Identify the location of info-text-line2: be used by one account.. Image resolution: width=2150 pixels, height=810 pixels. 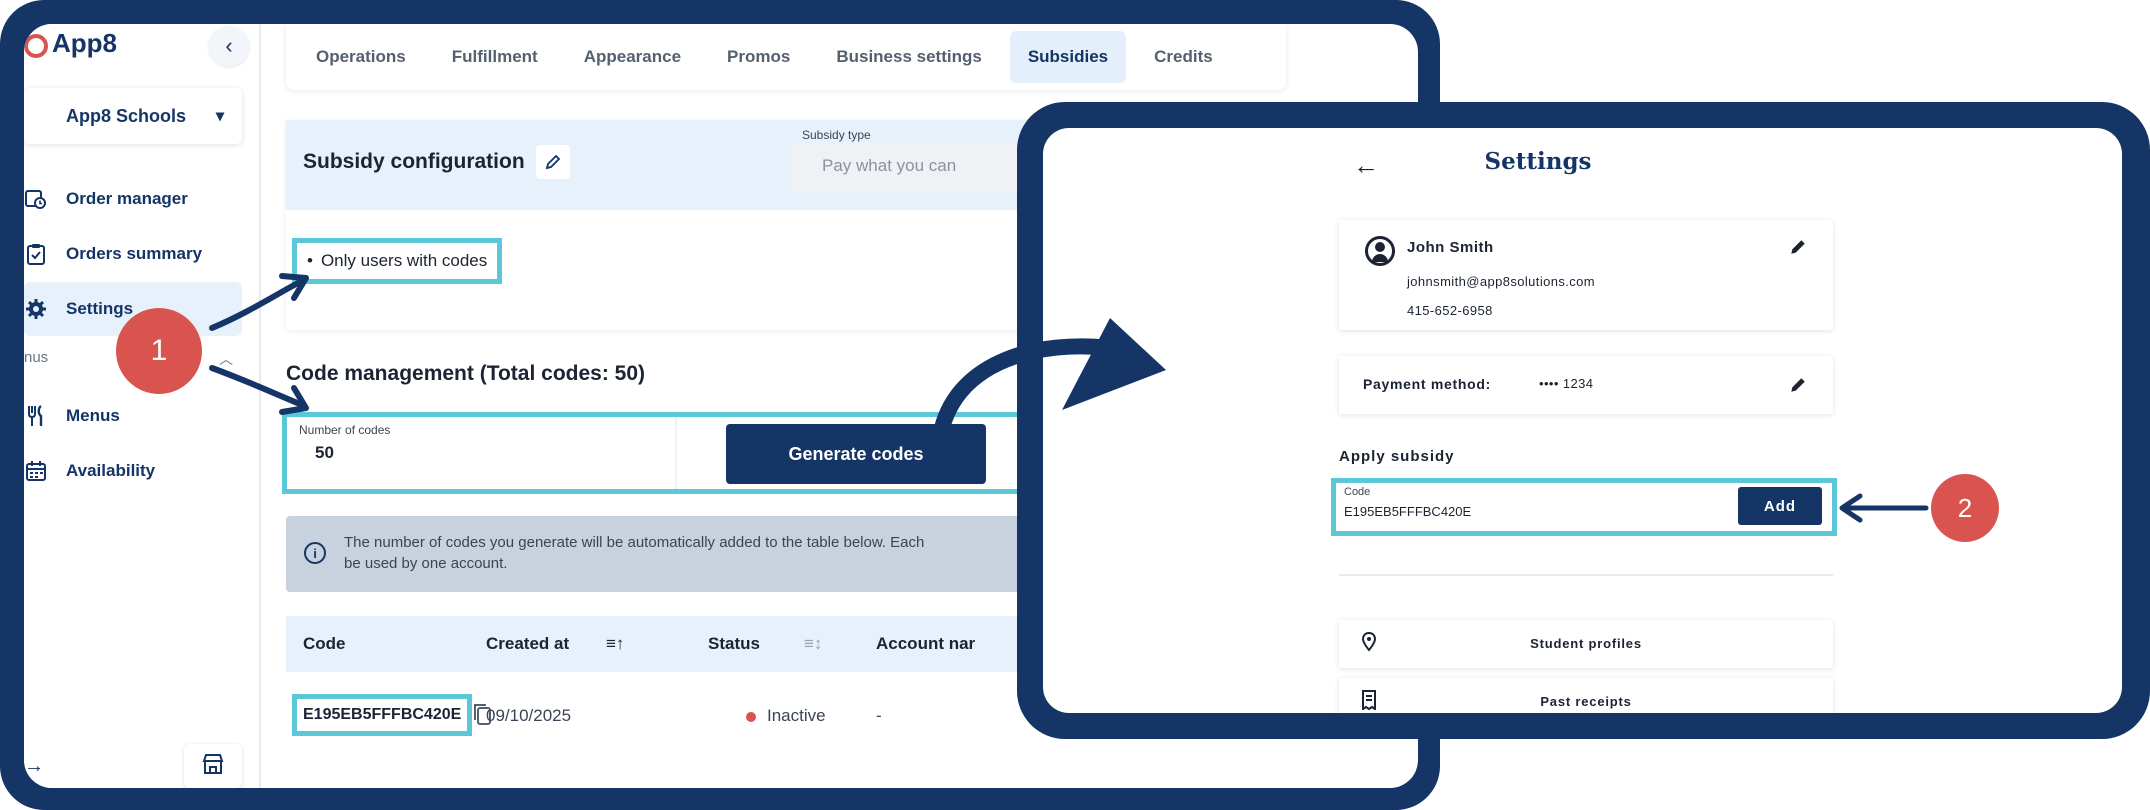
(426, 563).